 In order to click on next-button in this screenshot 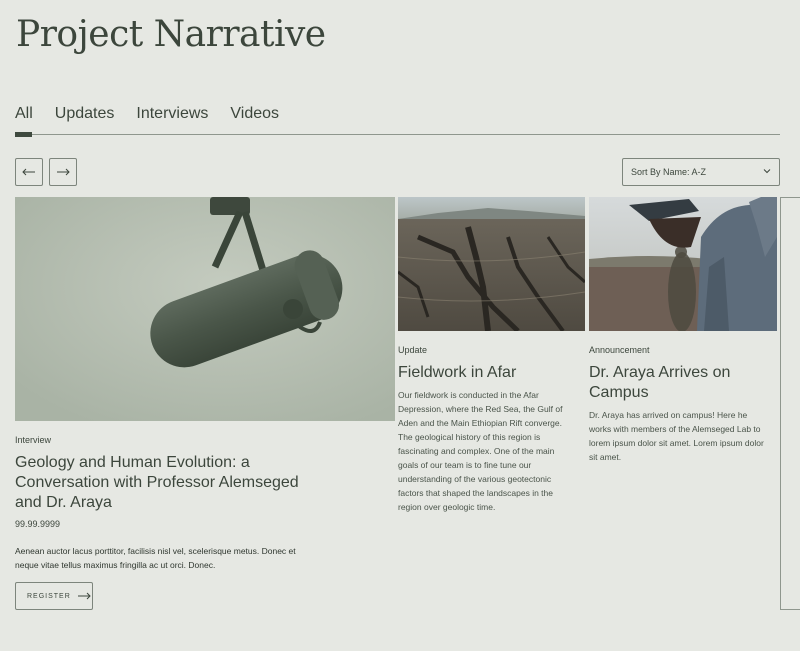, I will do `click(63, 172)`.